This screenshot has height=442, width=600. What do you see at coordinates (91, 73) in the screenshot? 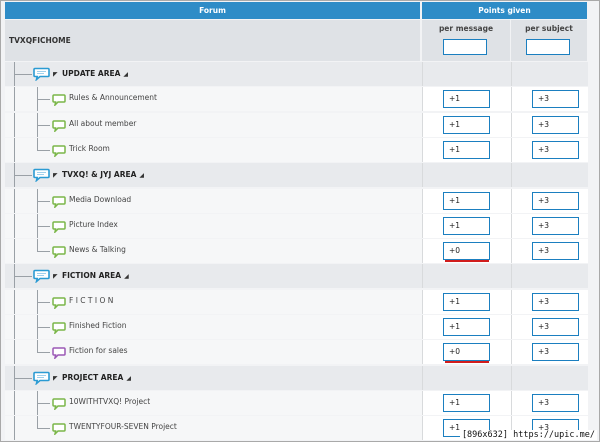
I see `category-title: UPDATE AREA` at bounding box center [91, 73].